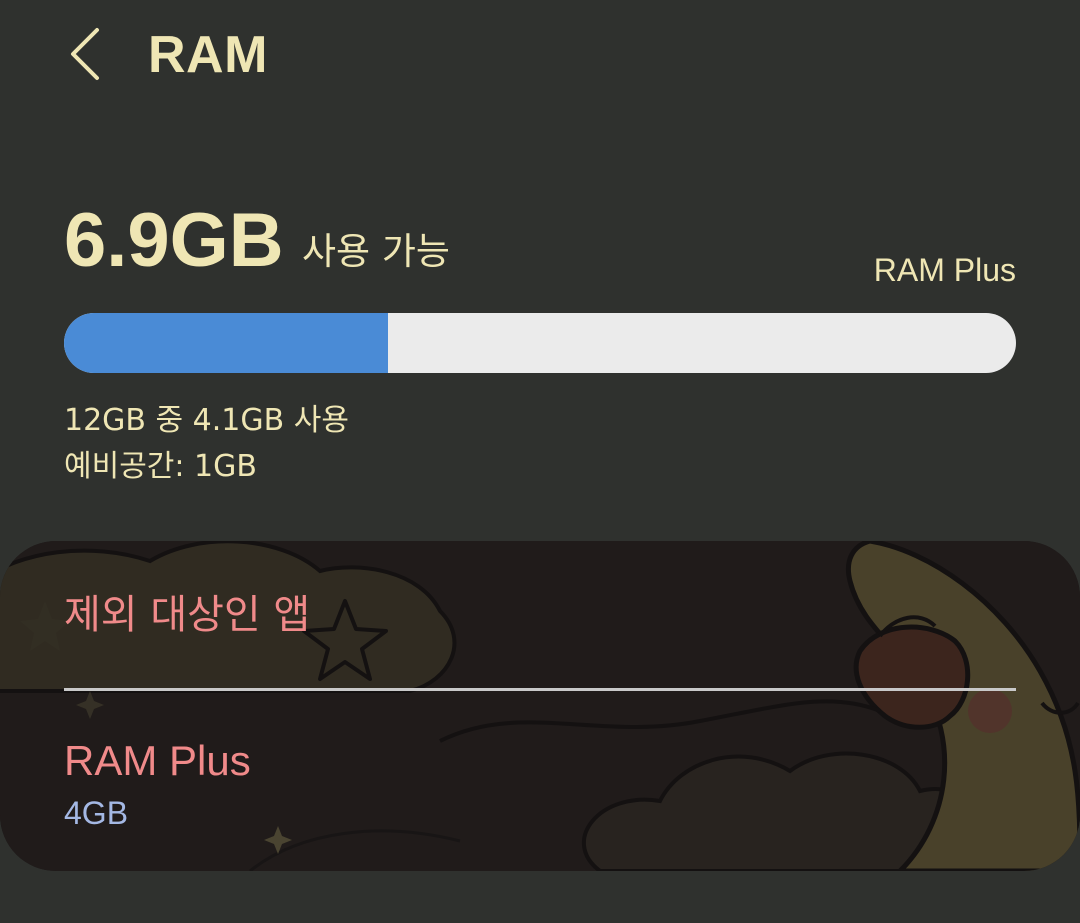 Image resolution: width=1080 pixels, height=923 pixels. I want to click on ram-usage-bar, so click(540, 343).